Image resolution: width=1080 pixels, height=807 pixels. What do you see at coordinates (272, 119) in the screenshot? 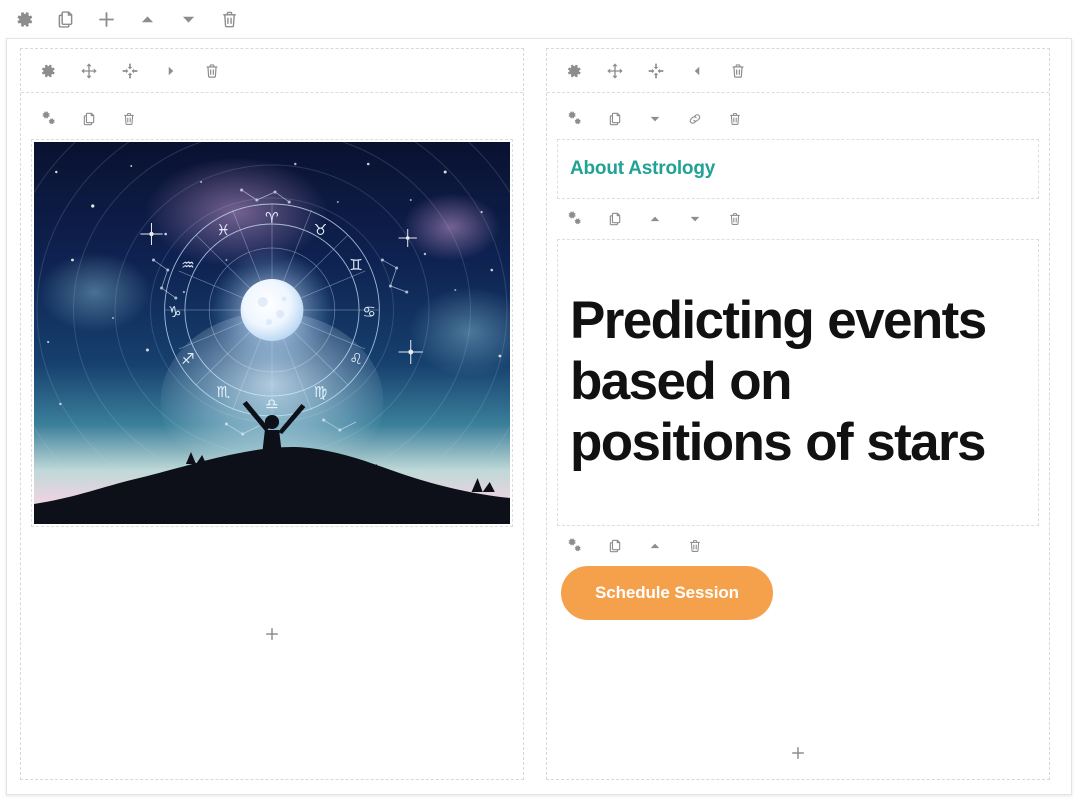
I see `image-block-toolbar` at bounding box center [272, 119].